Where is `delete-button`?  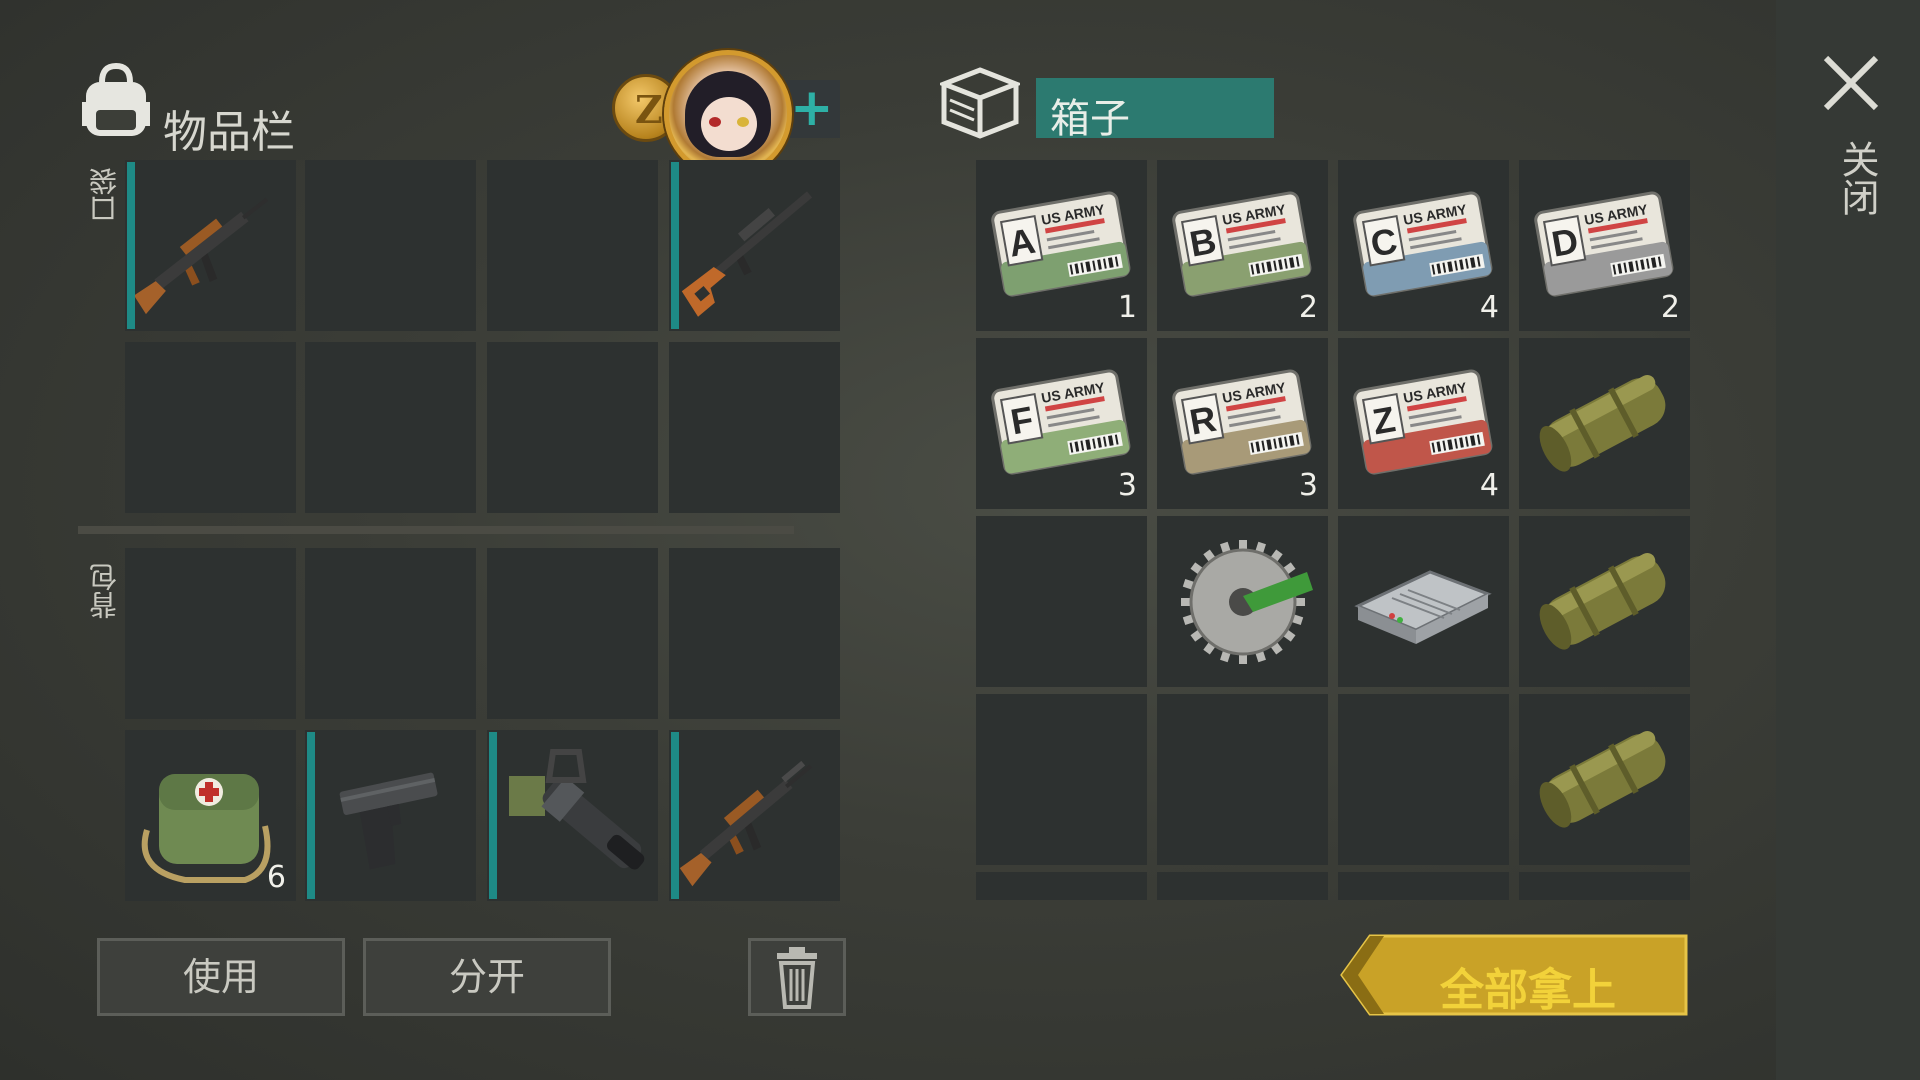
delete-button is located at coordinates (797, 977).